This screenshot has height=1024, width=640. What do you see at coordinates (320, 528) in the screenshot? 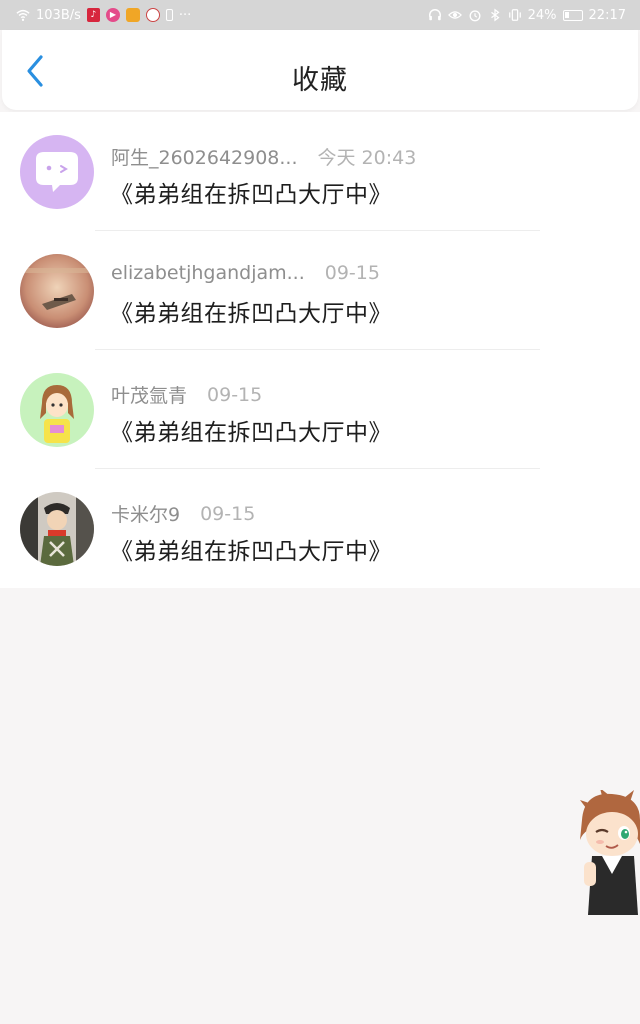
I see `list-item: 卡米尔9 09-15 《弟弟组在拆凹凸大厅中》` at bounding box center [320, 528].